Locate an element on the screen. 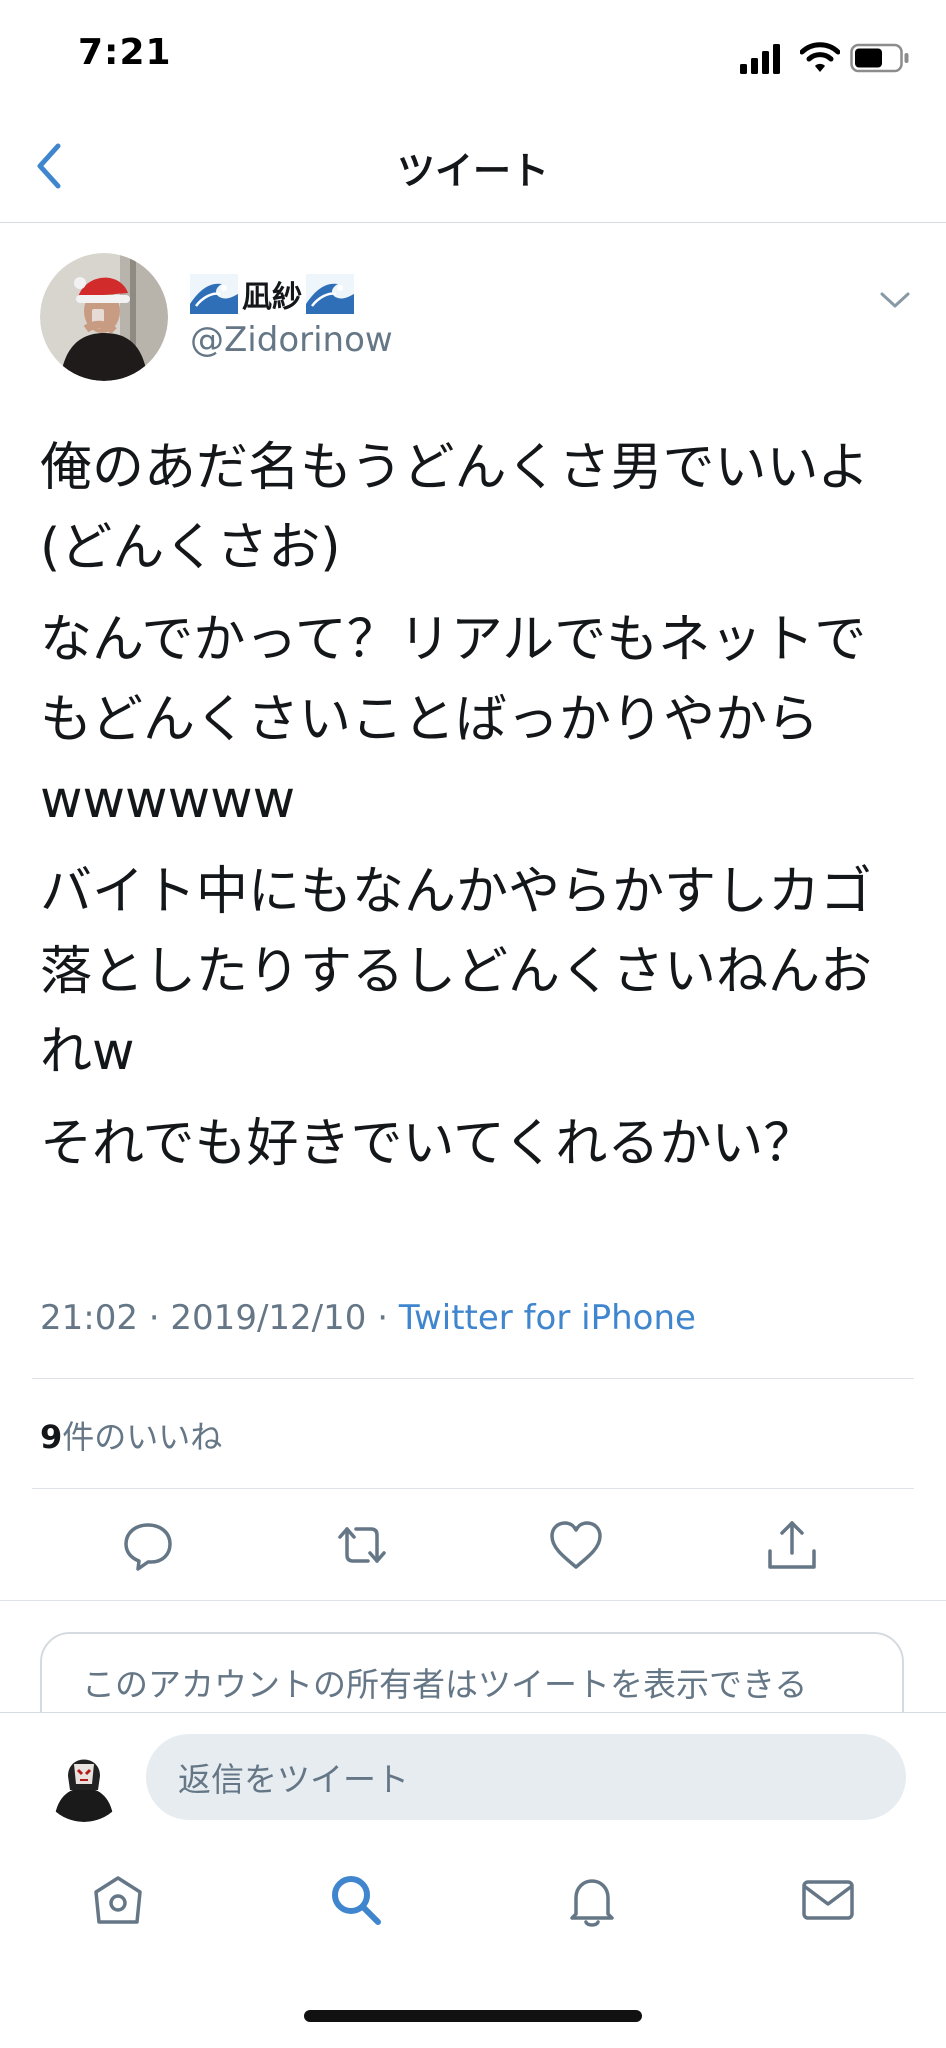 The image size is (946, 2048). notice-text: このアカウントの所有者はツイートを表示できる is located at coordinates (445, 1684).